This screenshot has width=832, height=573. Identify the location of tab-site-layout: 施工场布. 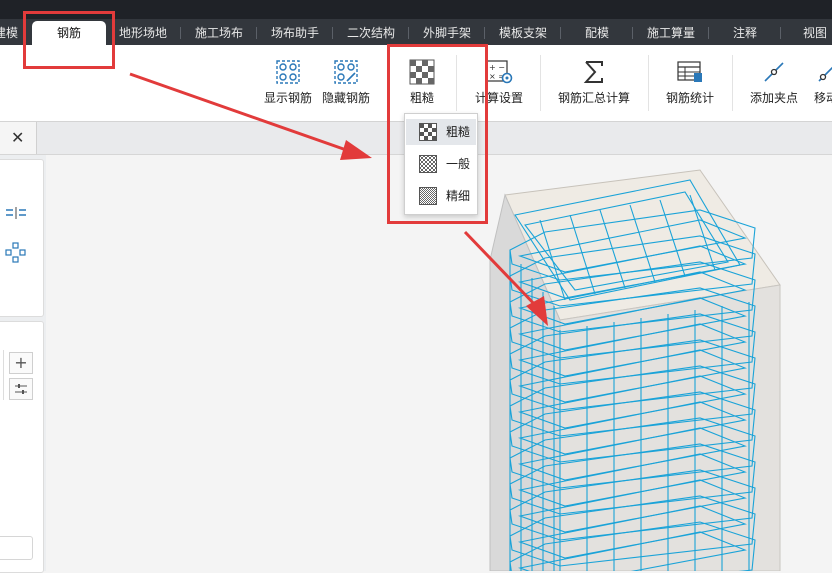
(219, 32).